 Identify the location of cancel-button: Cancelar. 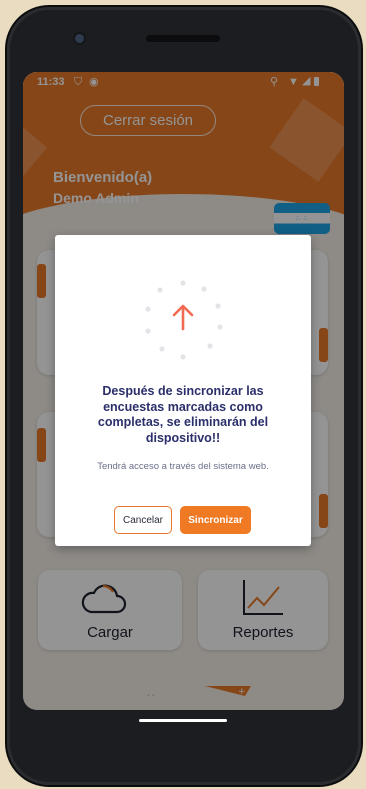
(143, 520).